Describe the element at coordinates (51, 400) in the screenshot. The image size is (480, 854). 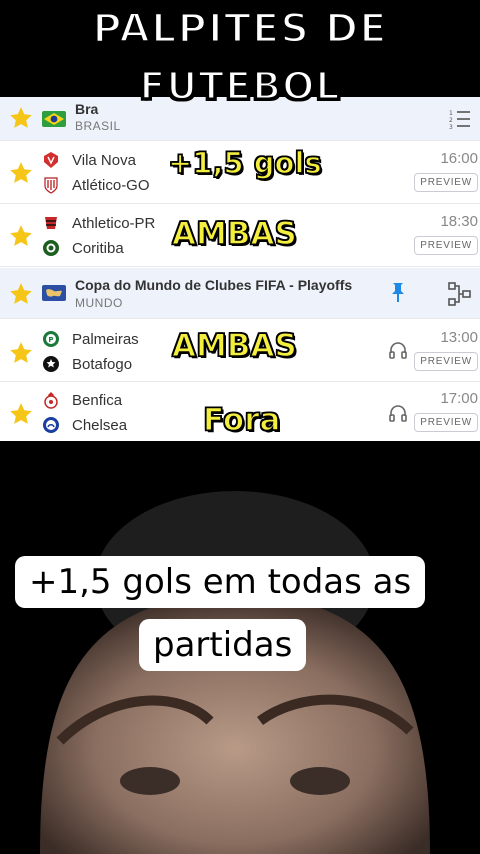
I see `benfica-logo-icon` at that location.